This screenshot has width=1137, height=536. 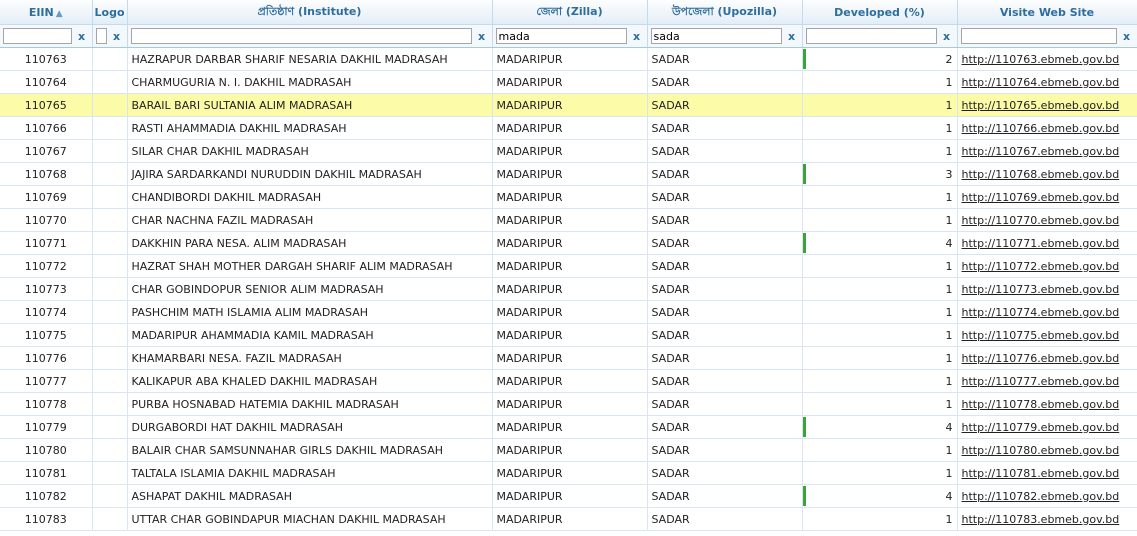 What do you see at coordinates (1041, 358) in the screenshot?
I see `website-link: http://110776.ebmeb.gov.bd` at bounding box center [1041, 358].